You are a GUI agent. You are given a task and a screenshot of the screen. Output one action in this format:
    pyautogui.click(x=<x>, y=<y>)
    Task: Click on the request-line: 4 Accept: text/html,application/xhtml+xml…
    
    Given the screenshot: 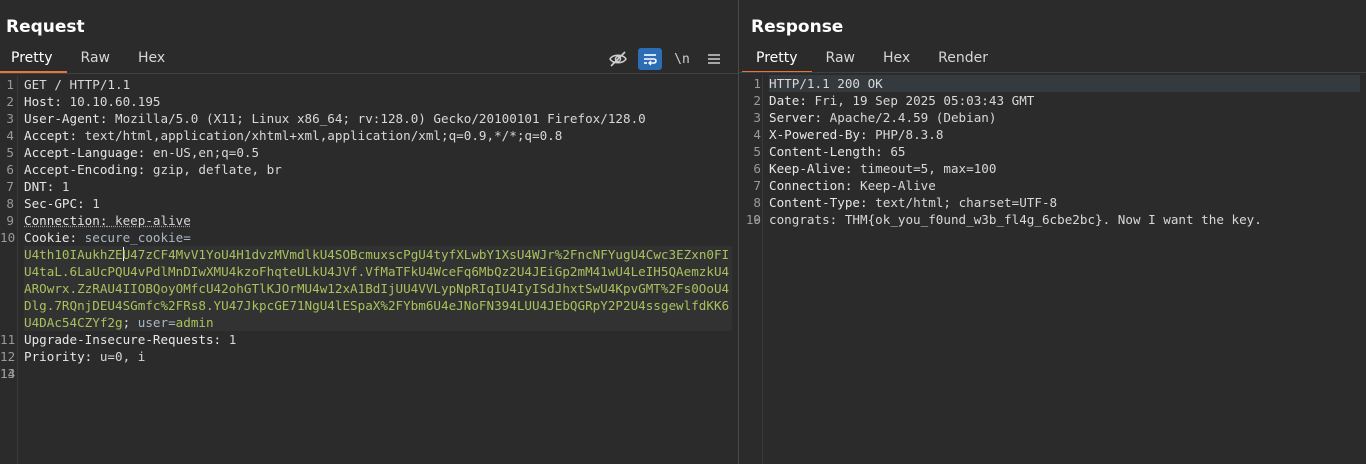 What is the action you would take?
    pyautogui.click(x=284, y=135)
    